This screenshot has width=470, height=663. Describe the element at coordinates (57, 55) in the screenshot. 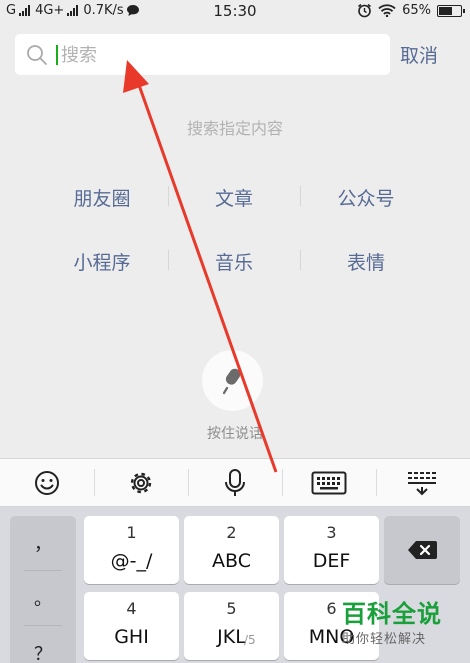

I see `text-cursor` at that location.